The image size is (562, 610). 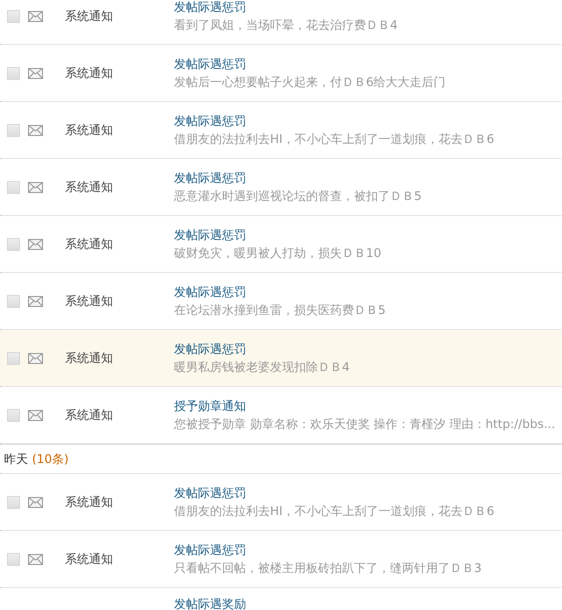 What do you see at coordinates (286, 25) in the screenshot?
I see `message-summary: 看到了凤姐，当场吓晕，花去治疗费ＤＢ4` at bounding box center [286, 25].